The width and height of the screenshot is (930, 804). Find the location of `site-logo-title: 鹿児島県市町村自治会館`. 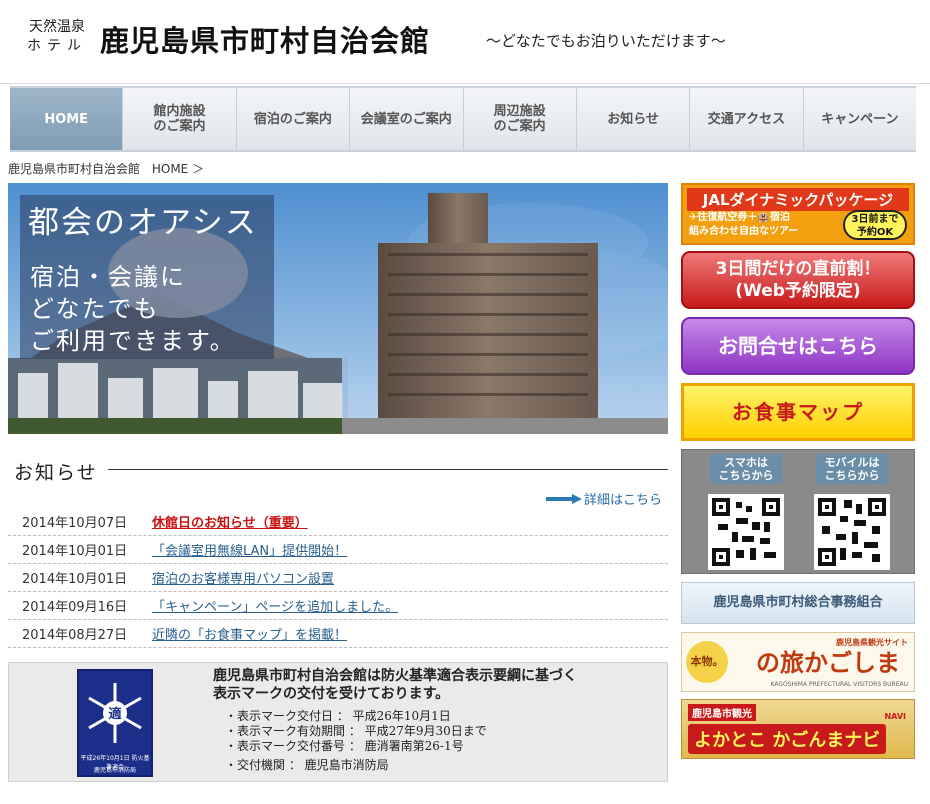

site-logo-title: 鹿児島県市町村自治会館 is located at coordinates (265, 39).